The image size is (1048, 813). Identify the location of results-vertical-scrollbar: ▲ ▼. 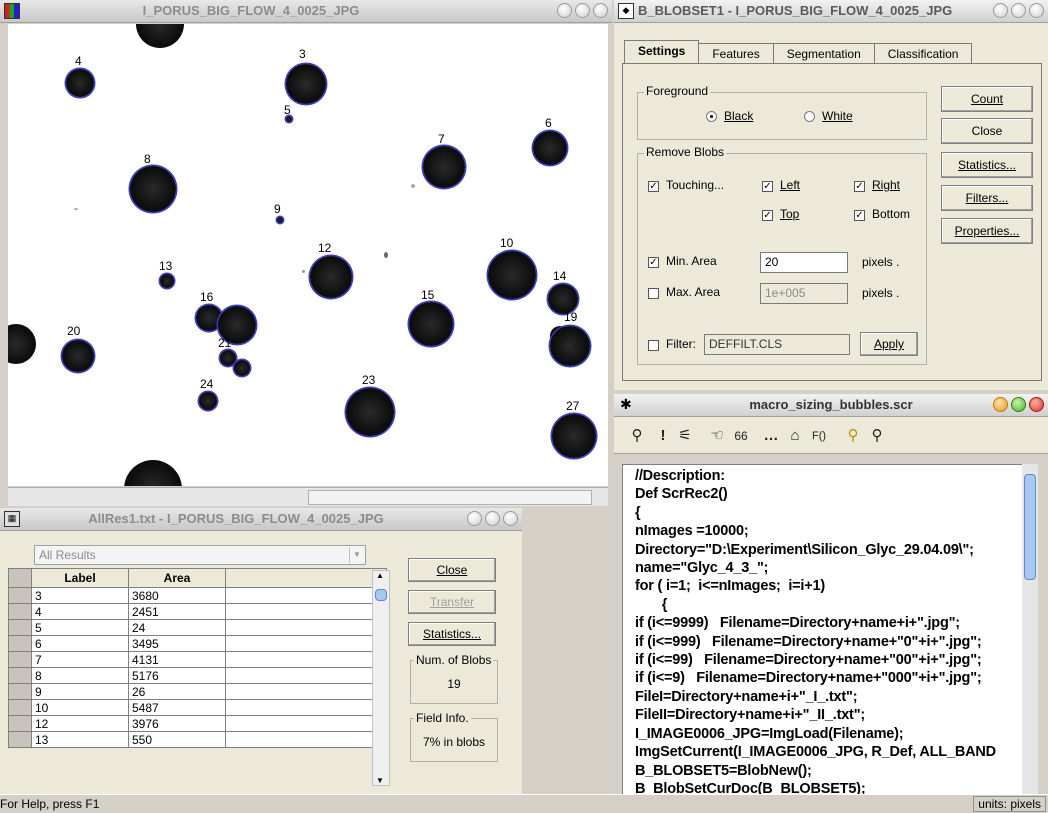
(381, 678).